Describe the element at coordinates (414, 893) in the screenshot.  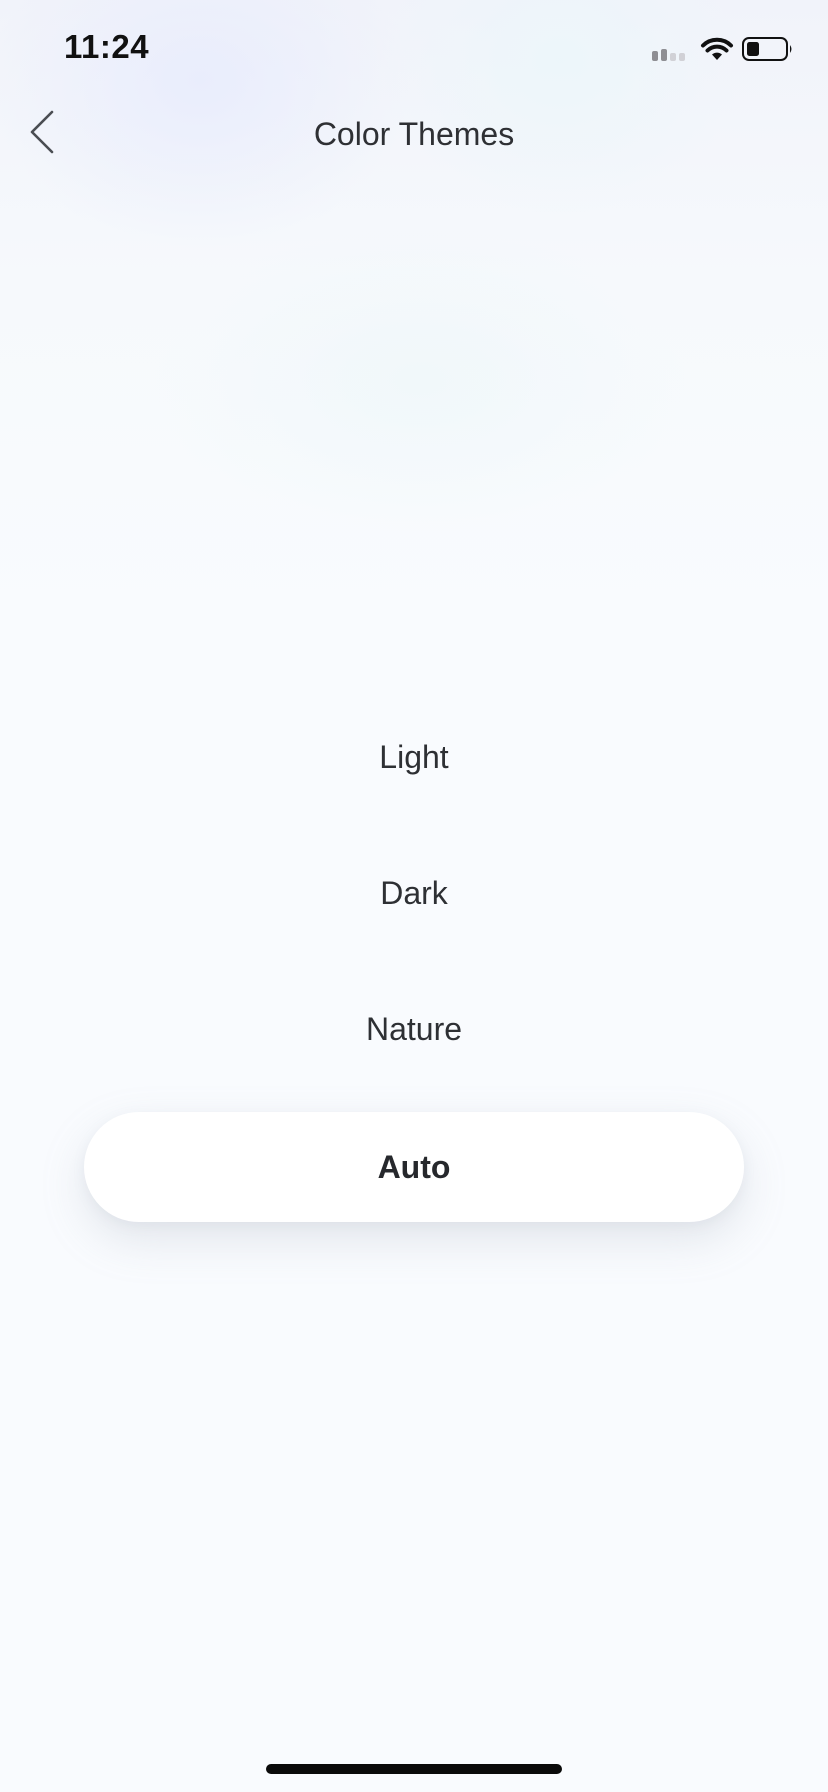
I see `theme-option-dark: Dark` at that location.